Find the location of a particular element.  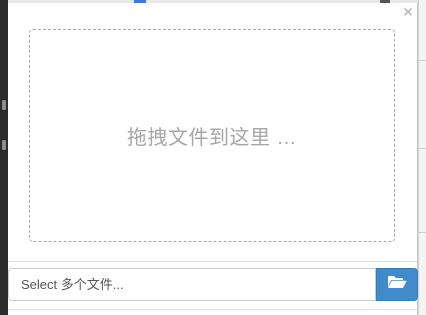

background-right-panel is located at coordinates (422, 157).